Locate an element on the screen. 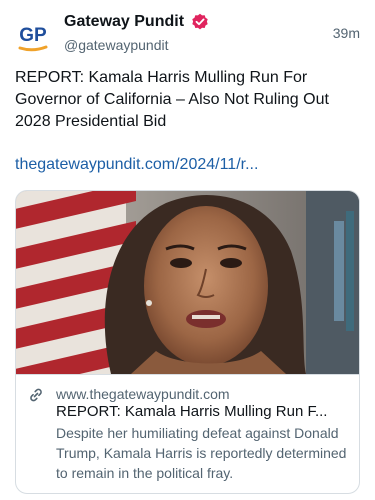 Image resolution: width=375 pixels, height=500 pixels. card-domain: www.thegatewaypundit.com is located at coordinates (143, 394).